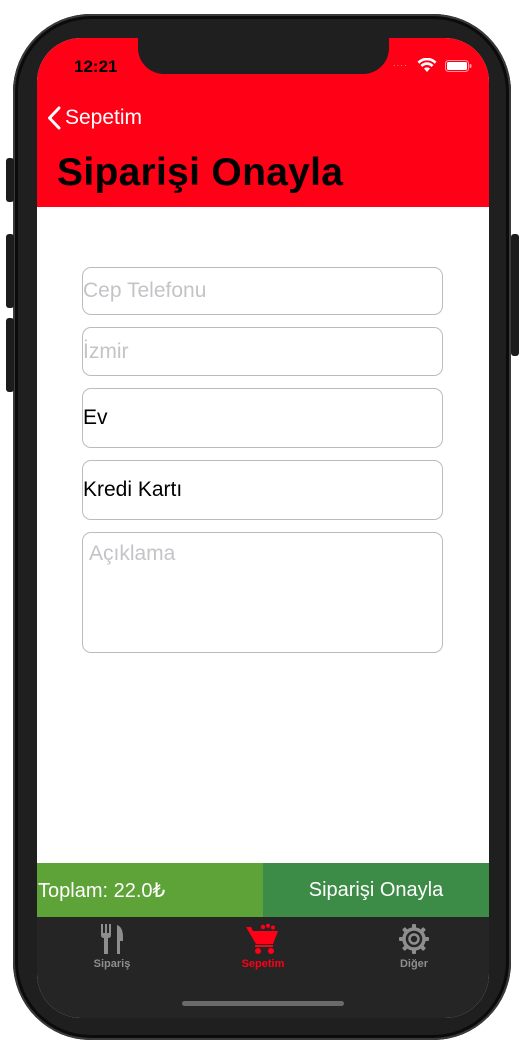 This screenshot has width=524, height=1048. What do you see at coordinates (145, 290) in the screenshot?
I see `phone-placeholder: Cep Telefonu` at bounding box center [145, 290].